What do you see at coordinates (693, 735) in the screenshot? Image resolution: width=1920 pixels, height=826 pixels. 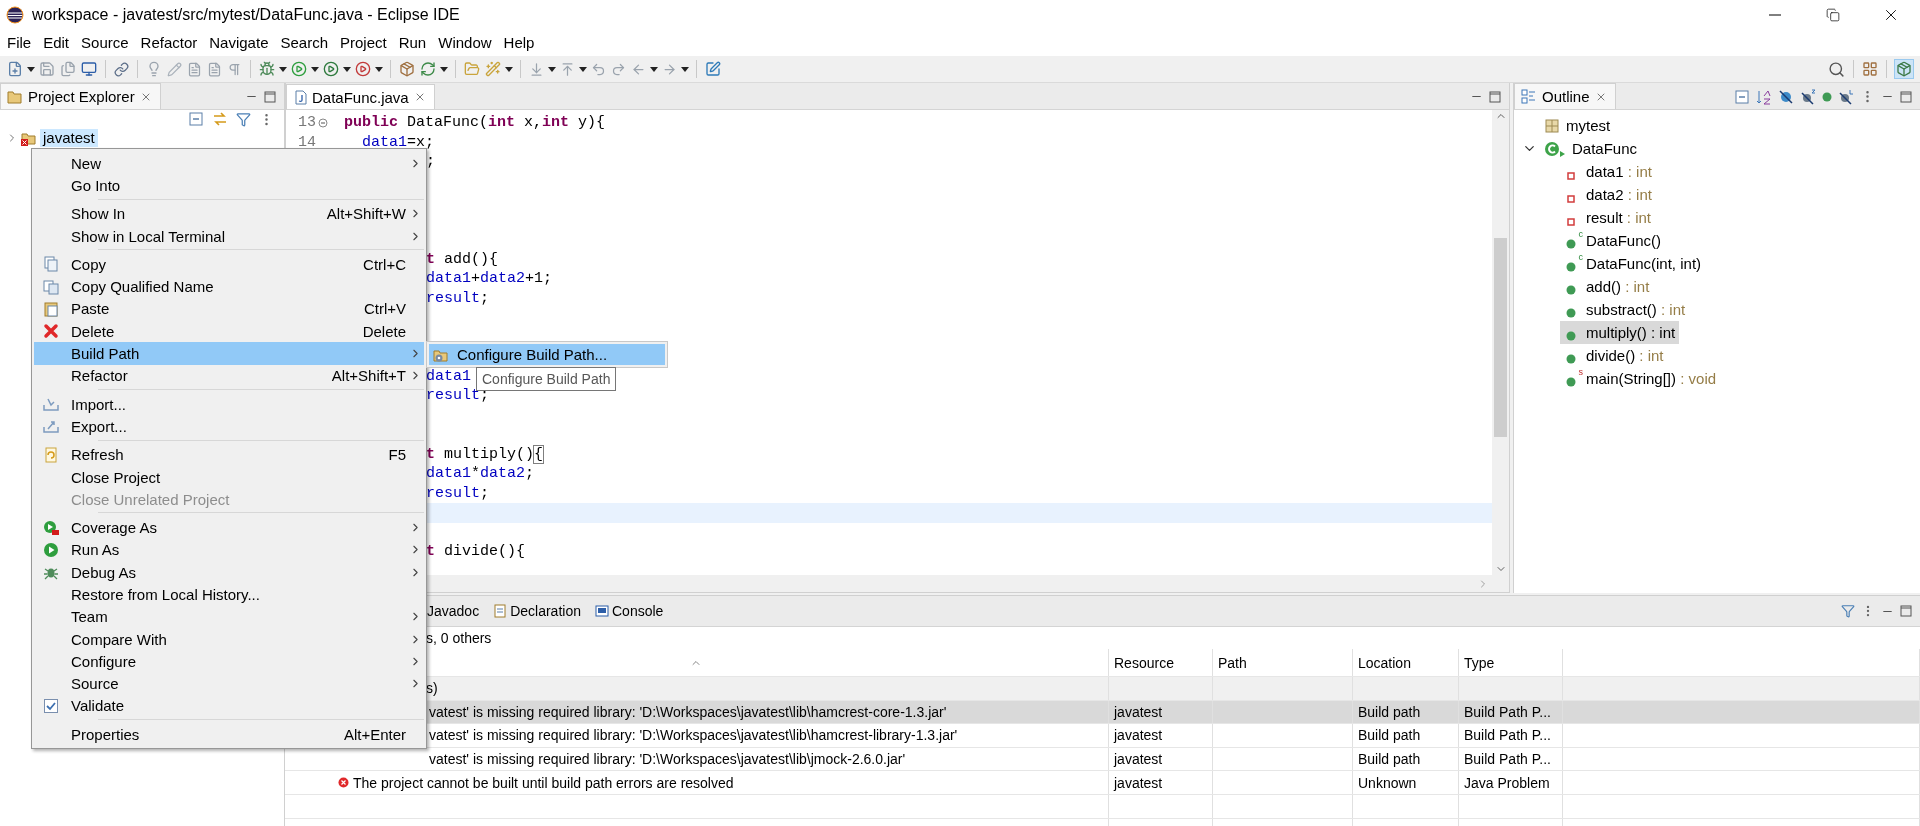 I see `table-cell: vatest' is missing required library: 'D:\Workspaces\javatest\lib\hamcrest-library-1.3.jar'` at bounding box center [693, 735].